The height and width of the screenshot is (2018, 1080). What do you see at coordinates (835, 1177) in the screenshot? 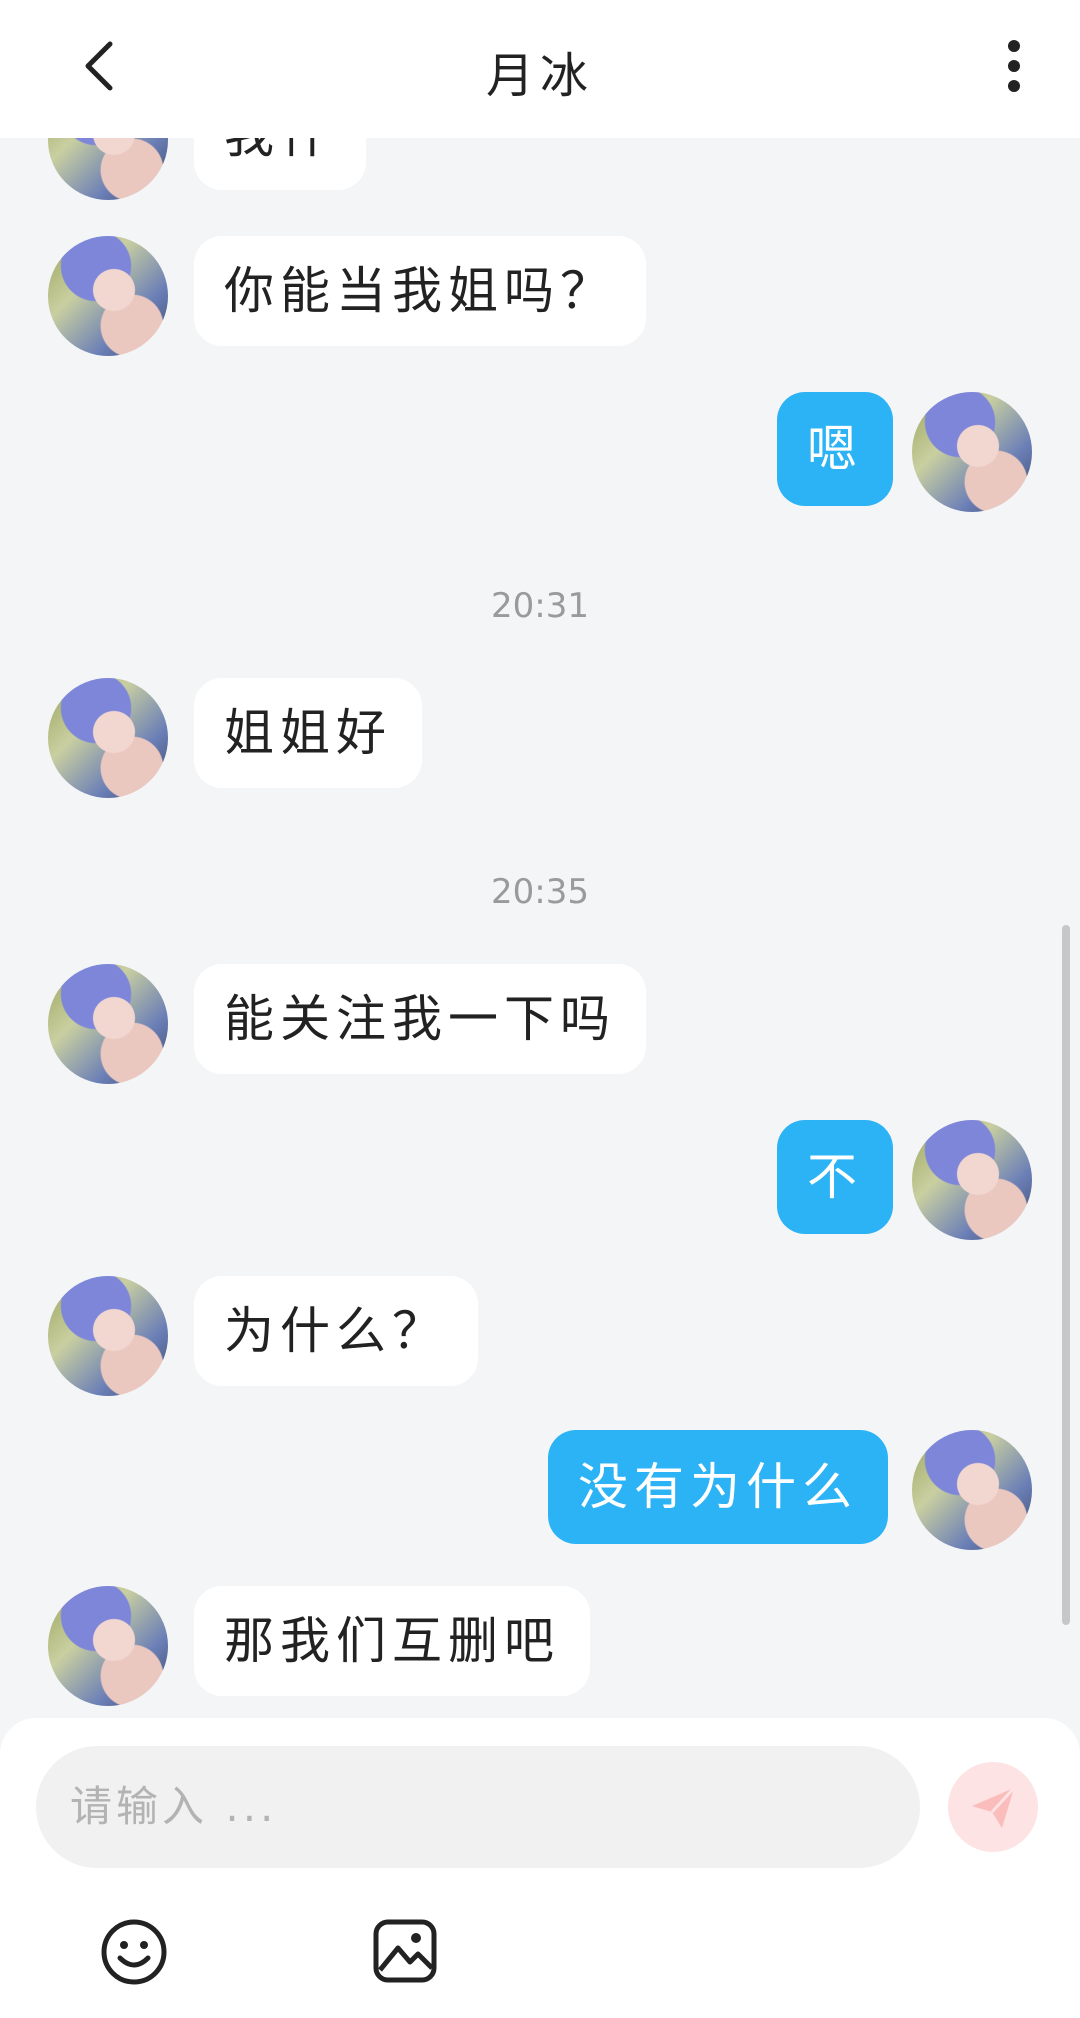
I see `outgoing-message: 不` at bounding box center [835, 1177].